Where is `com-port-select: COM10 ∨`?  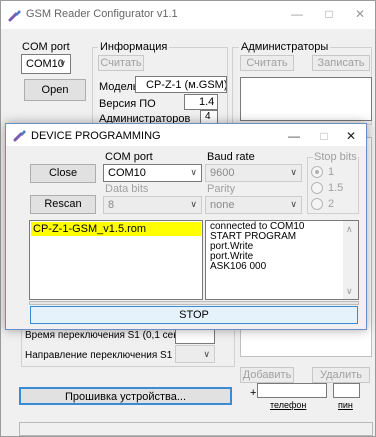
com-port-select: COM10 ∨ is located at coordinates (46, 64).